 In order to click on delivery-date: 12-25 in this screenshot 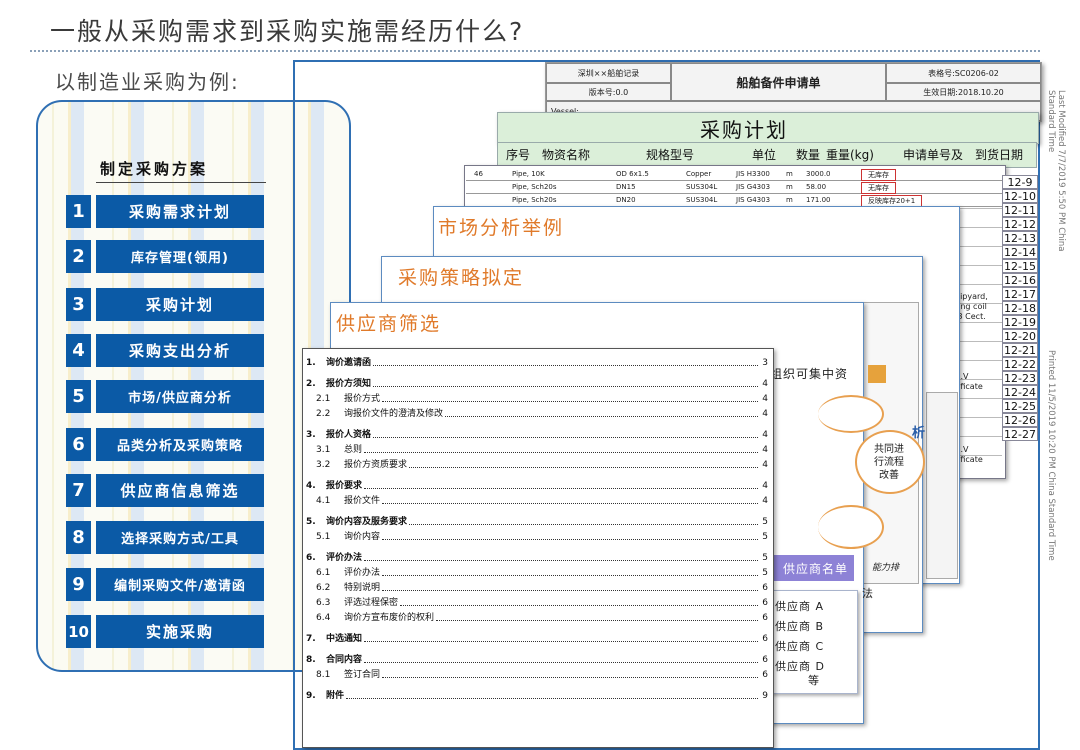, I will do `click(1020, 406)`.